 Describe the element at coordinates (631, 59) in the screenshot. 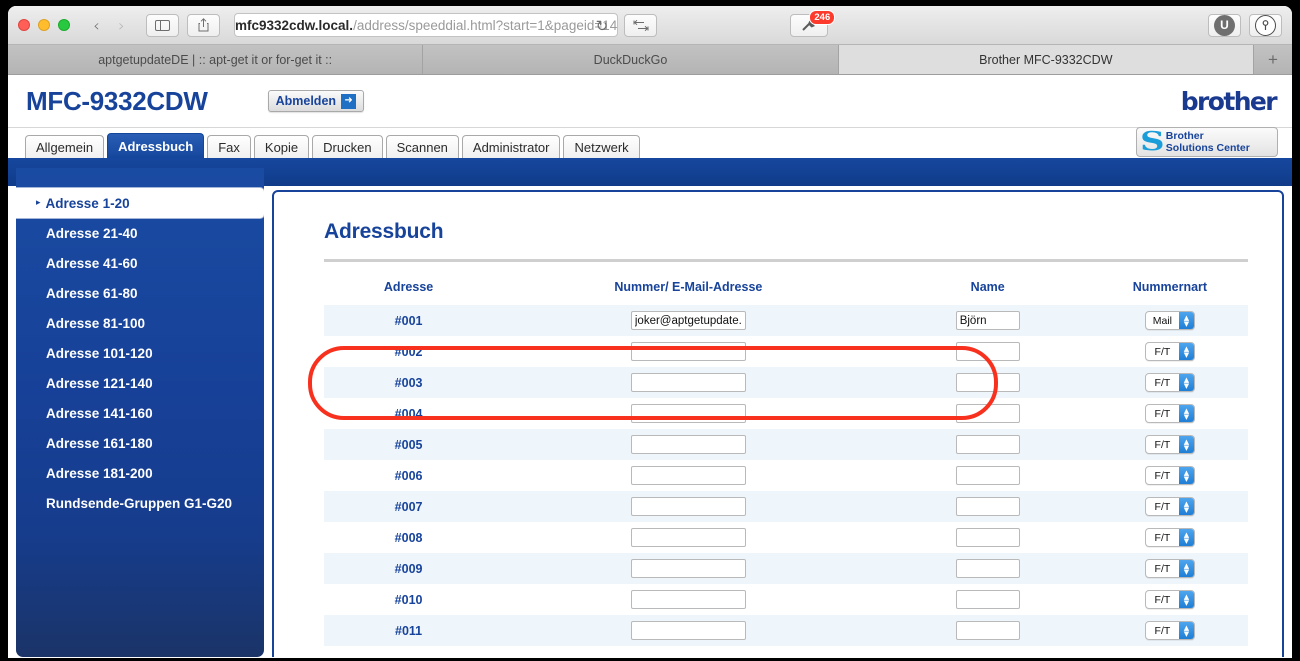

I see `browser-tab-2: DuckDuckGo` at that location.